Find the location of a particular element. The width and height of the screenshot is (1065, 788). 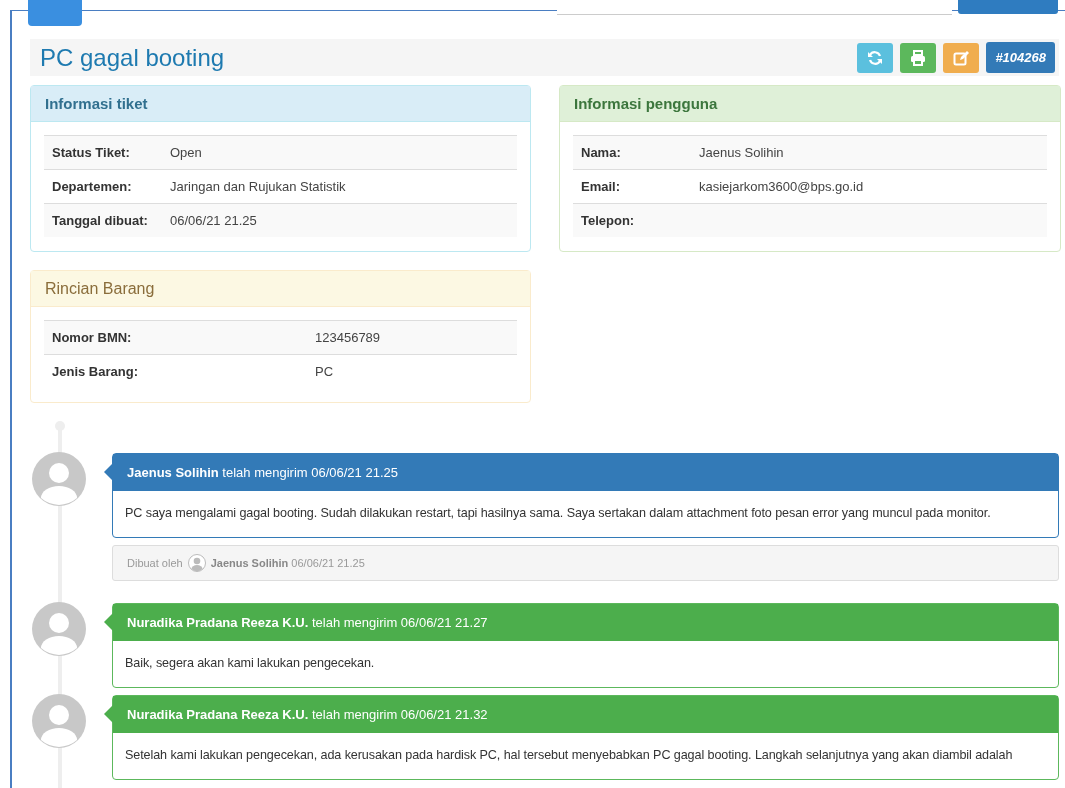

field-value: PC is located at coordinates (325, 371).